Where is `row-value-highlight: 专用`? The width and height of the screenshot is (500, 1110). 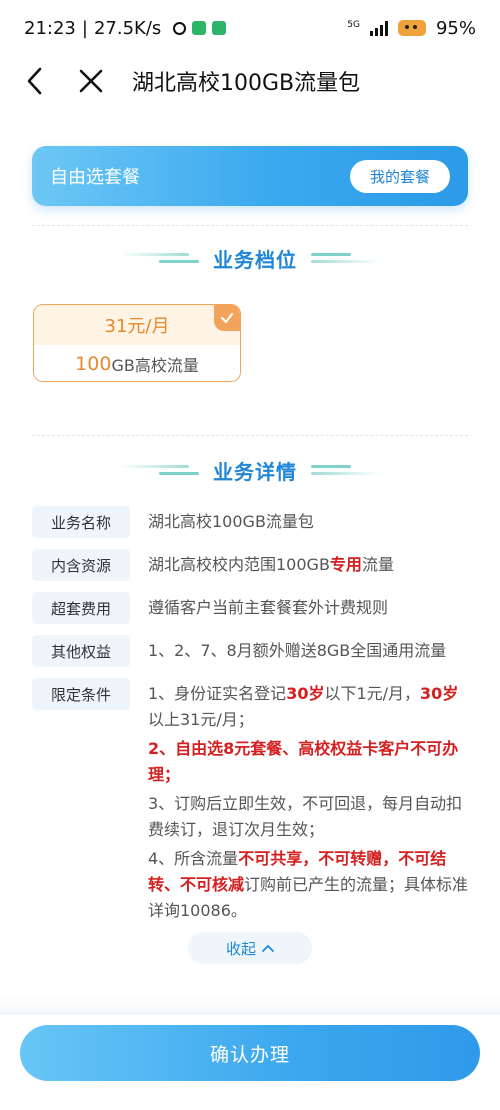
row-value-highlight: 专用 is located at coordinates (345, 564).